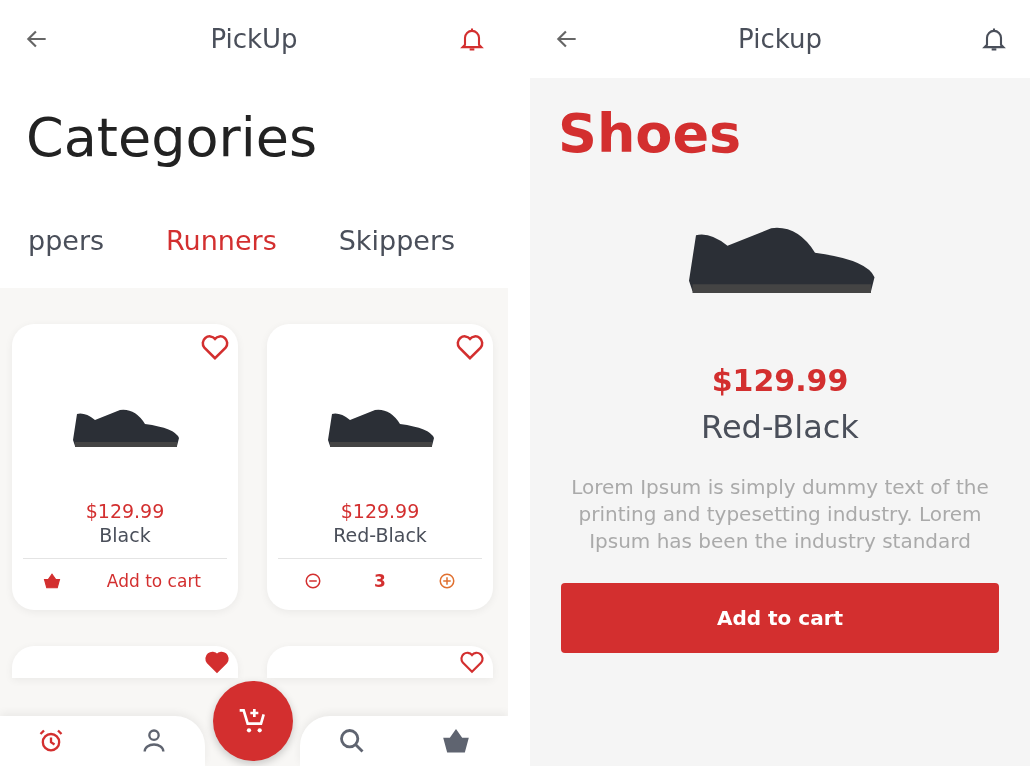 The height and width of the screenshot is (766, 1030). What do you see at coordinates (380, 467) in the screenshot?
I see `product-card: $129.99 Red-Black 3` at bounding box center [380, 467].